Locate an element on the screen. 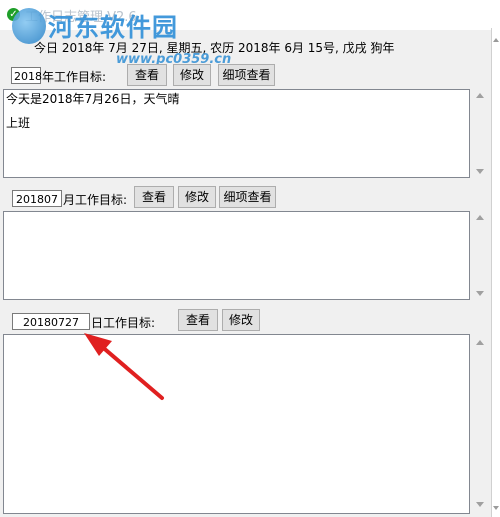 This screenshot has width=500, height=517. year-goal-line-1: 今天是2018年7月26日，天气晴 is located at coordinates (93, 99).